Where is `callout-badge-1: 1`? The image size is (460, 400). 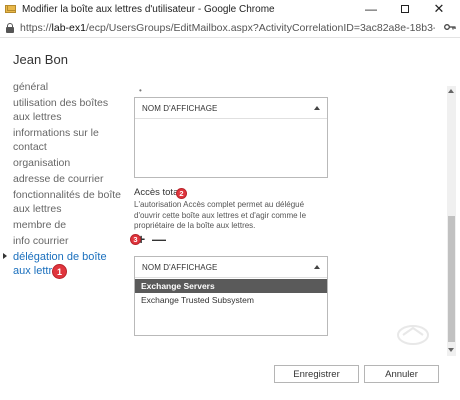 callout-badge-1: 1 is located at coordinates (59, 271).